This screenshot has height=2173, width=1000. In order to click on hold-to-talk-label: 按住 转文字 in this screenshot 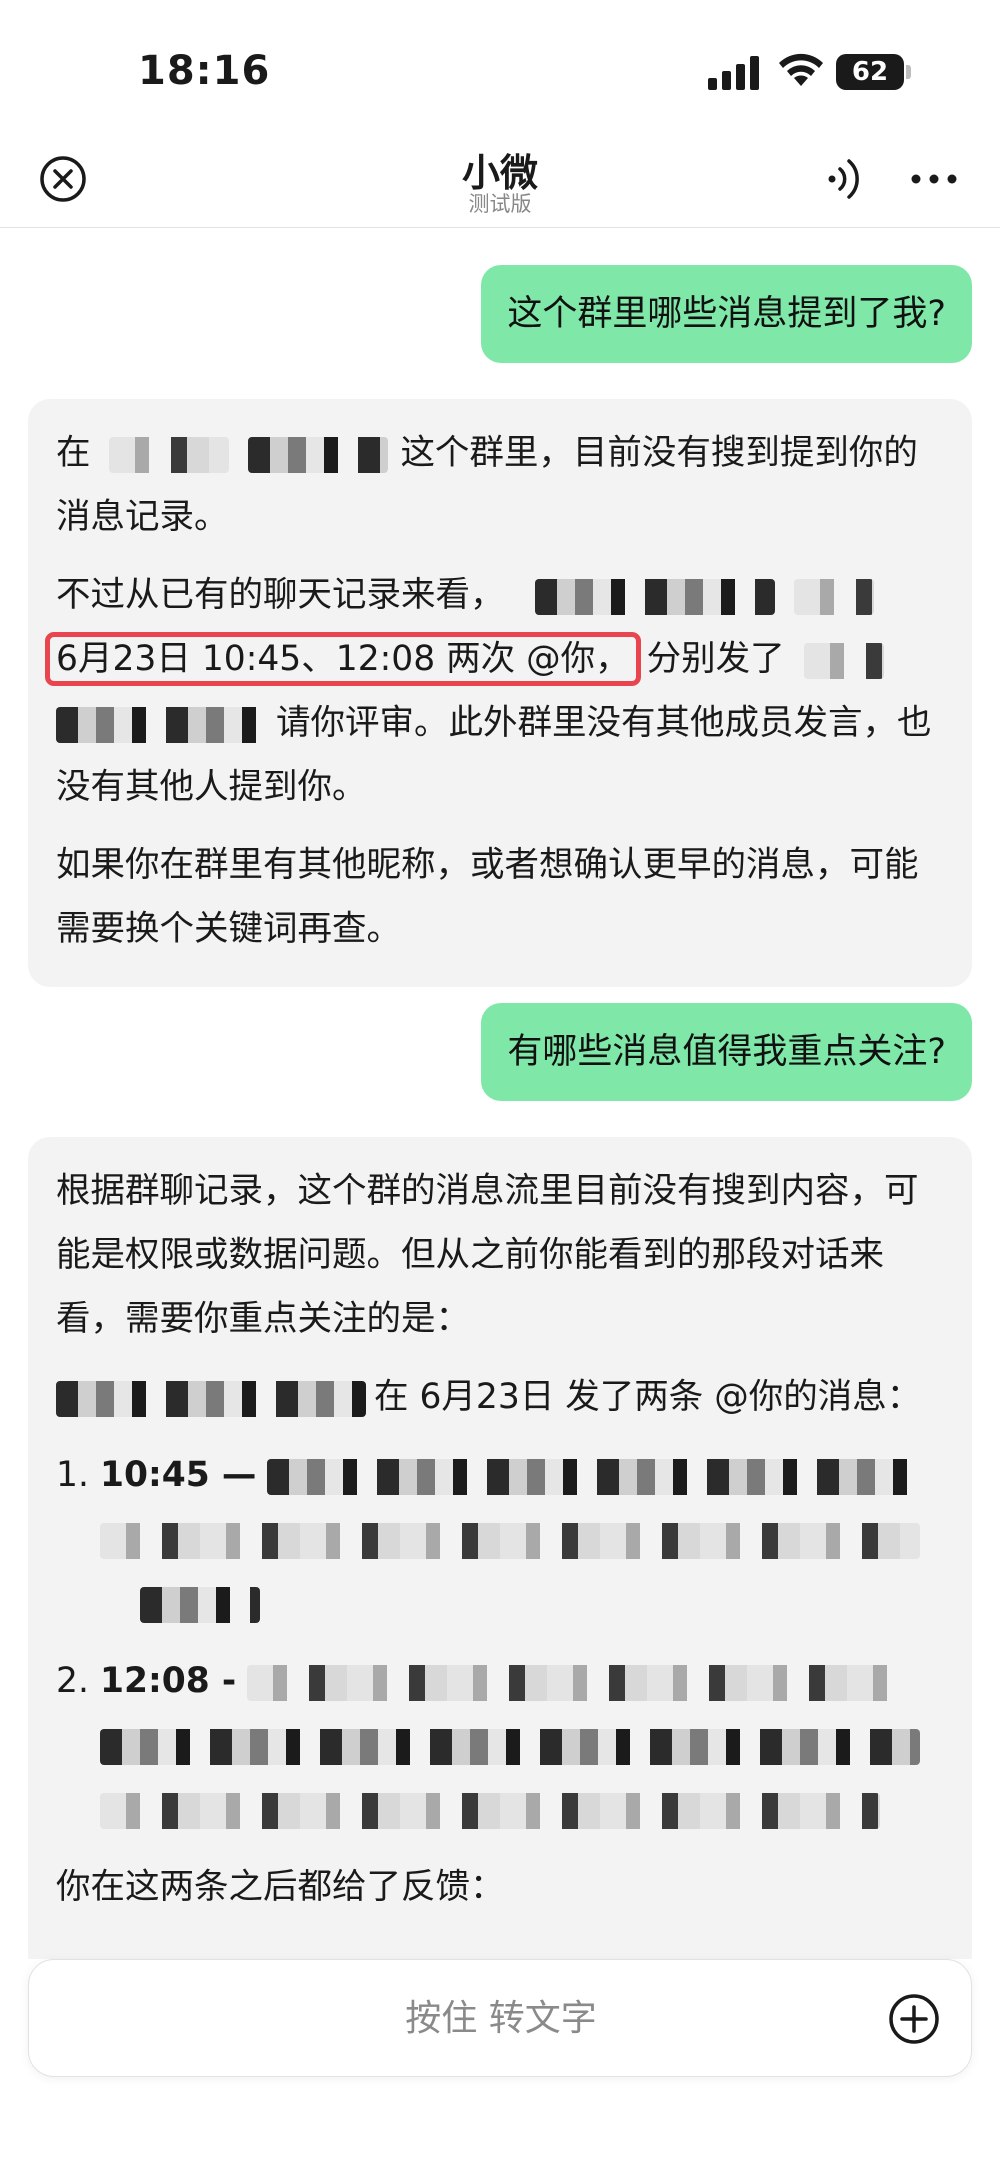, I will do `click(501, 2018)`.